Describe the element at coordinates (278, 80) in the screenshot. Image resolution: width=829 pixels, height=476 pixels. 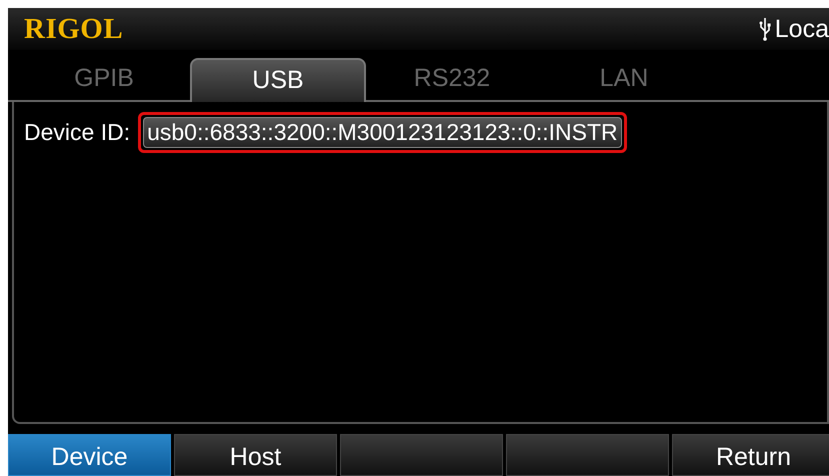
I see `tab: USB` at that location.